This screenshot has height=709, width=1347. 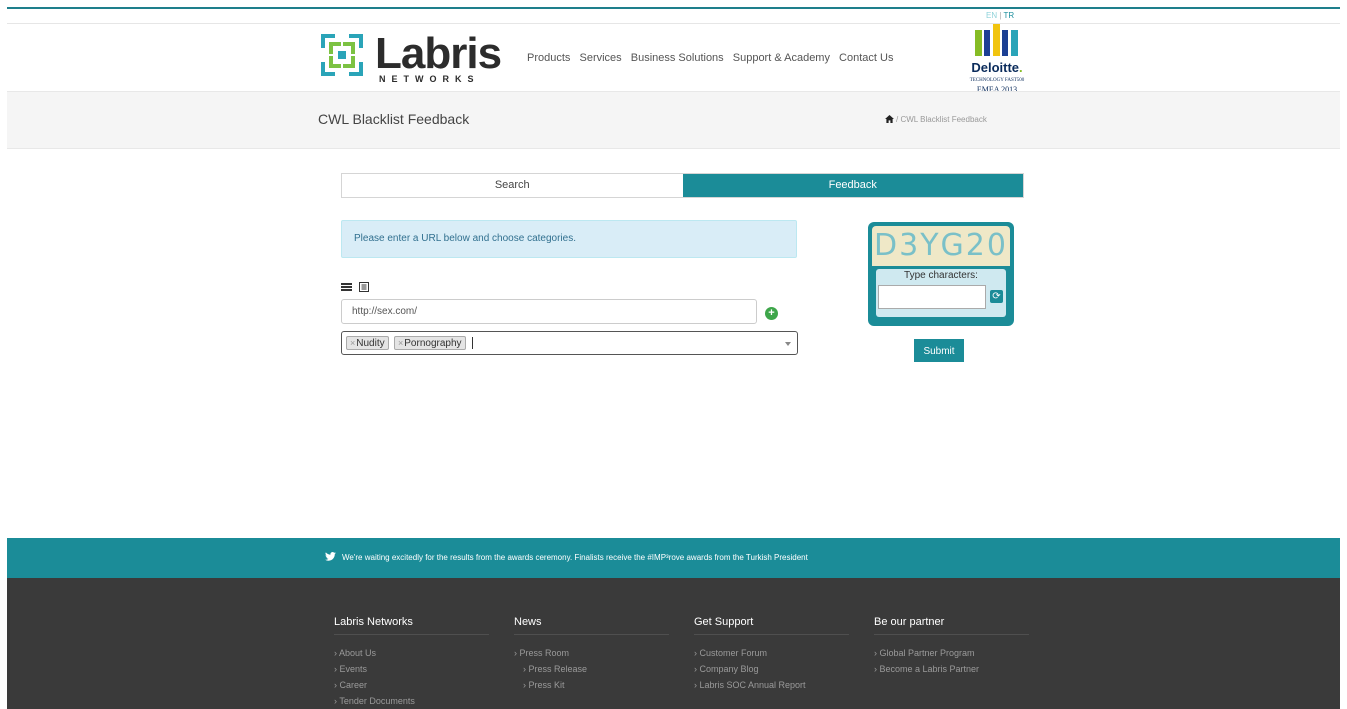 I want to click on award-bars-icon, so click(x=996, y=40).